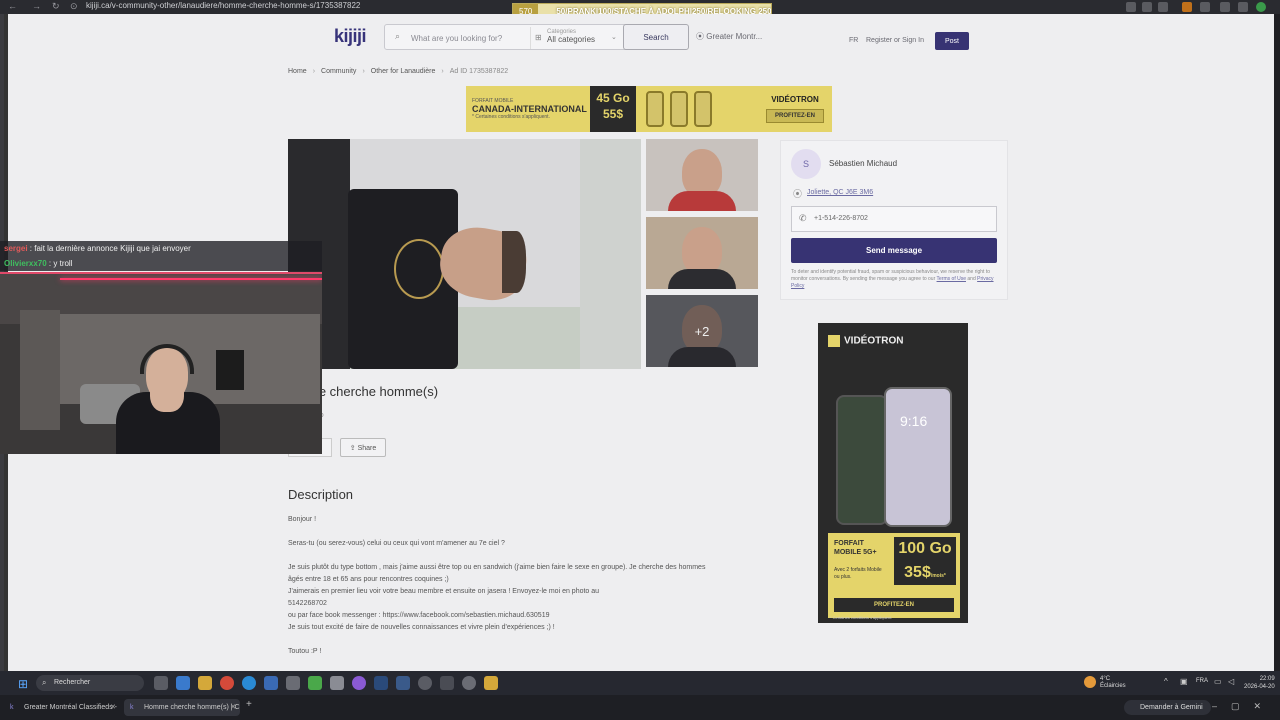 This screenshot has height=720, width=1280. Describe the element at coordinates (1163, 7) in the screenshot. I see `bookmark-star-icon` at that location.